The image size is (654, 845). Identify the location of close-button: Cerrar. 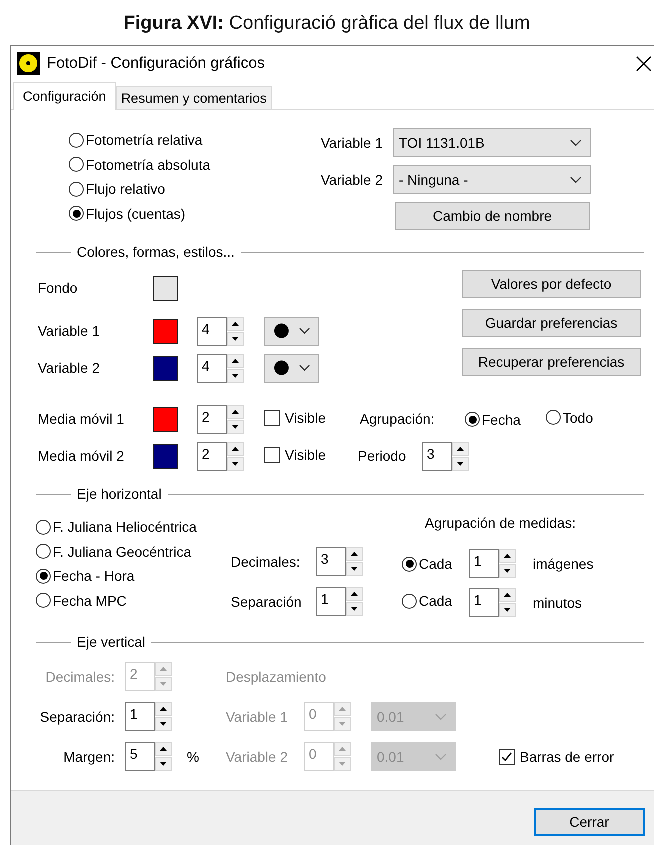
(589, 822).